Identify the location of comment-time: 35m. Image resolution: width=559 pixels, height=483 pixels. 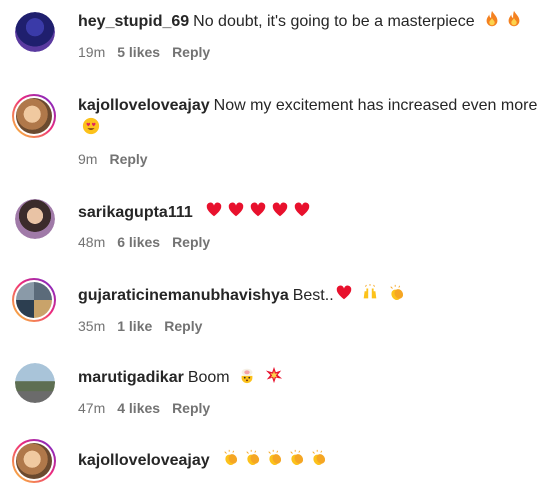
(92, 326).